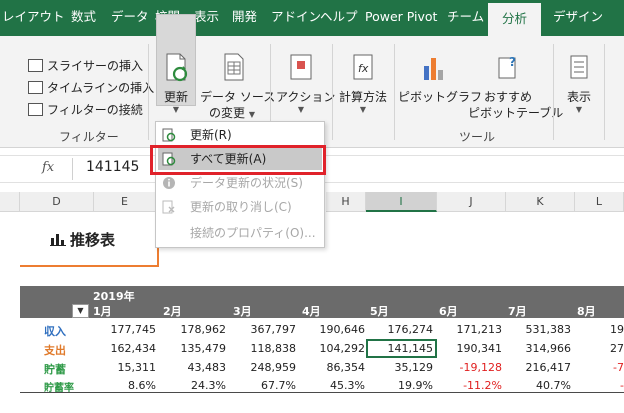  I want to click on table-cell: 176,274, so click(411, 329).